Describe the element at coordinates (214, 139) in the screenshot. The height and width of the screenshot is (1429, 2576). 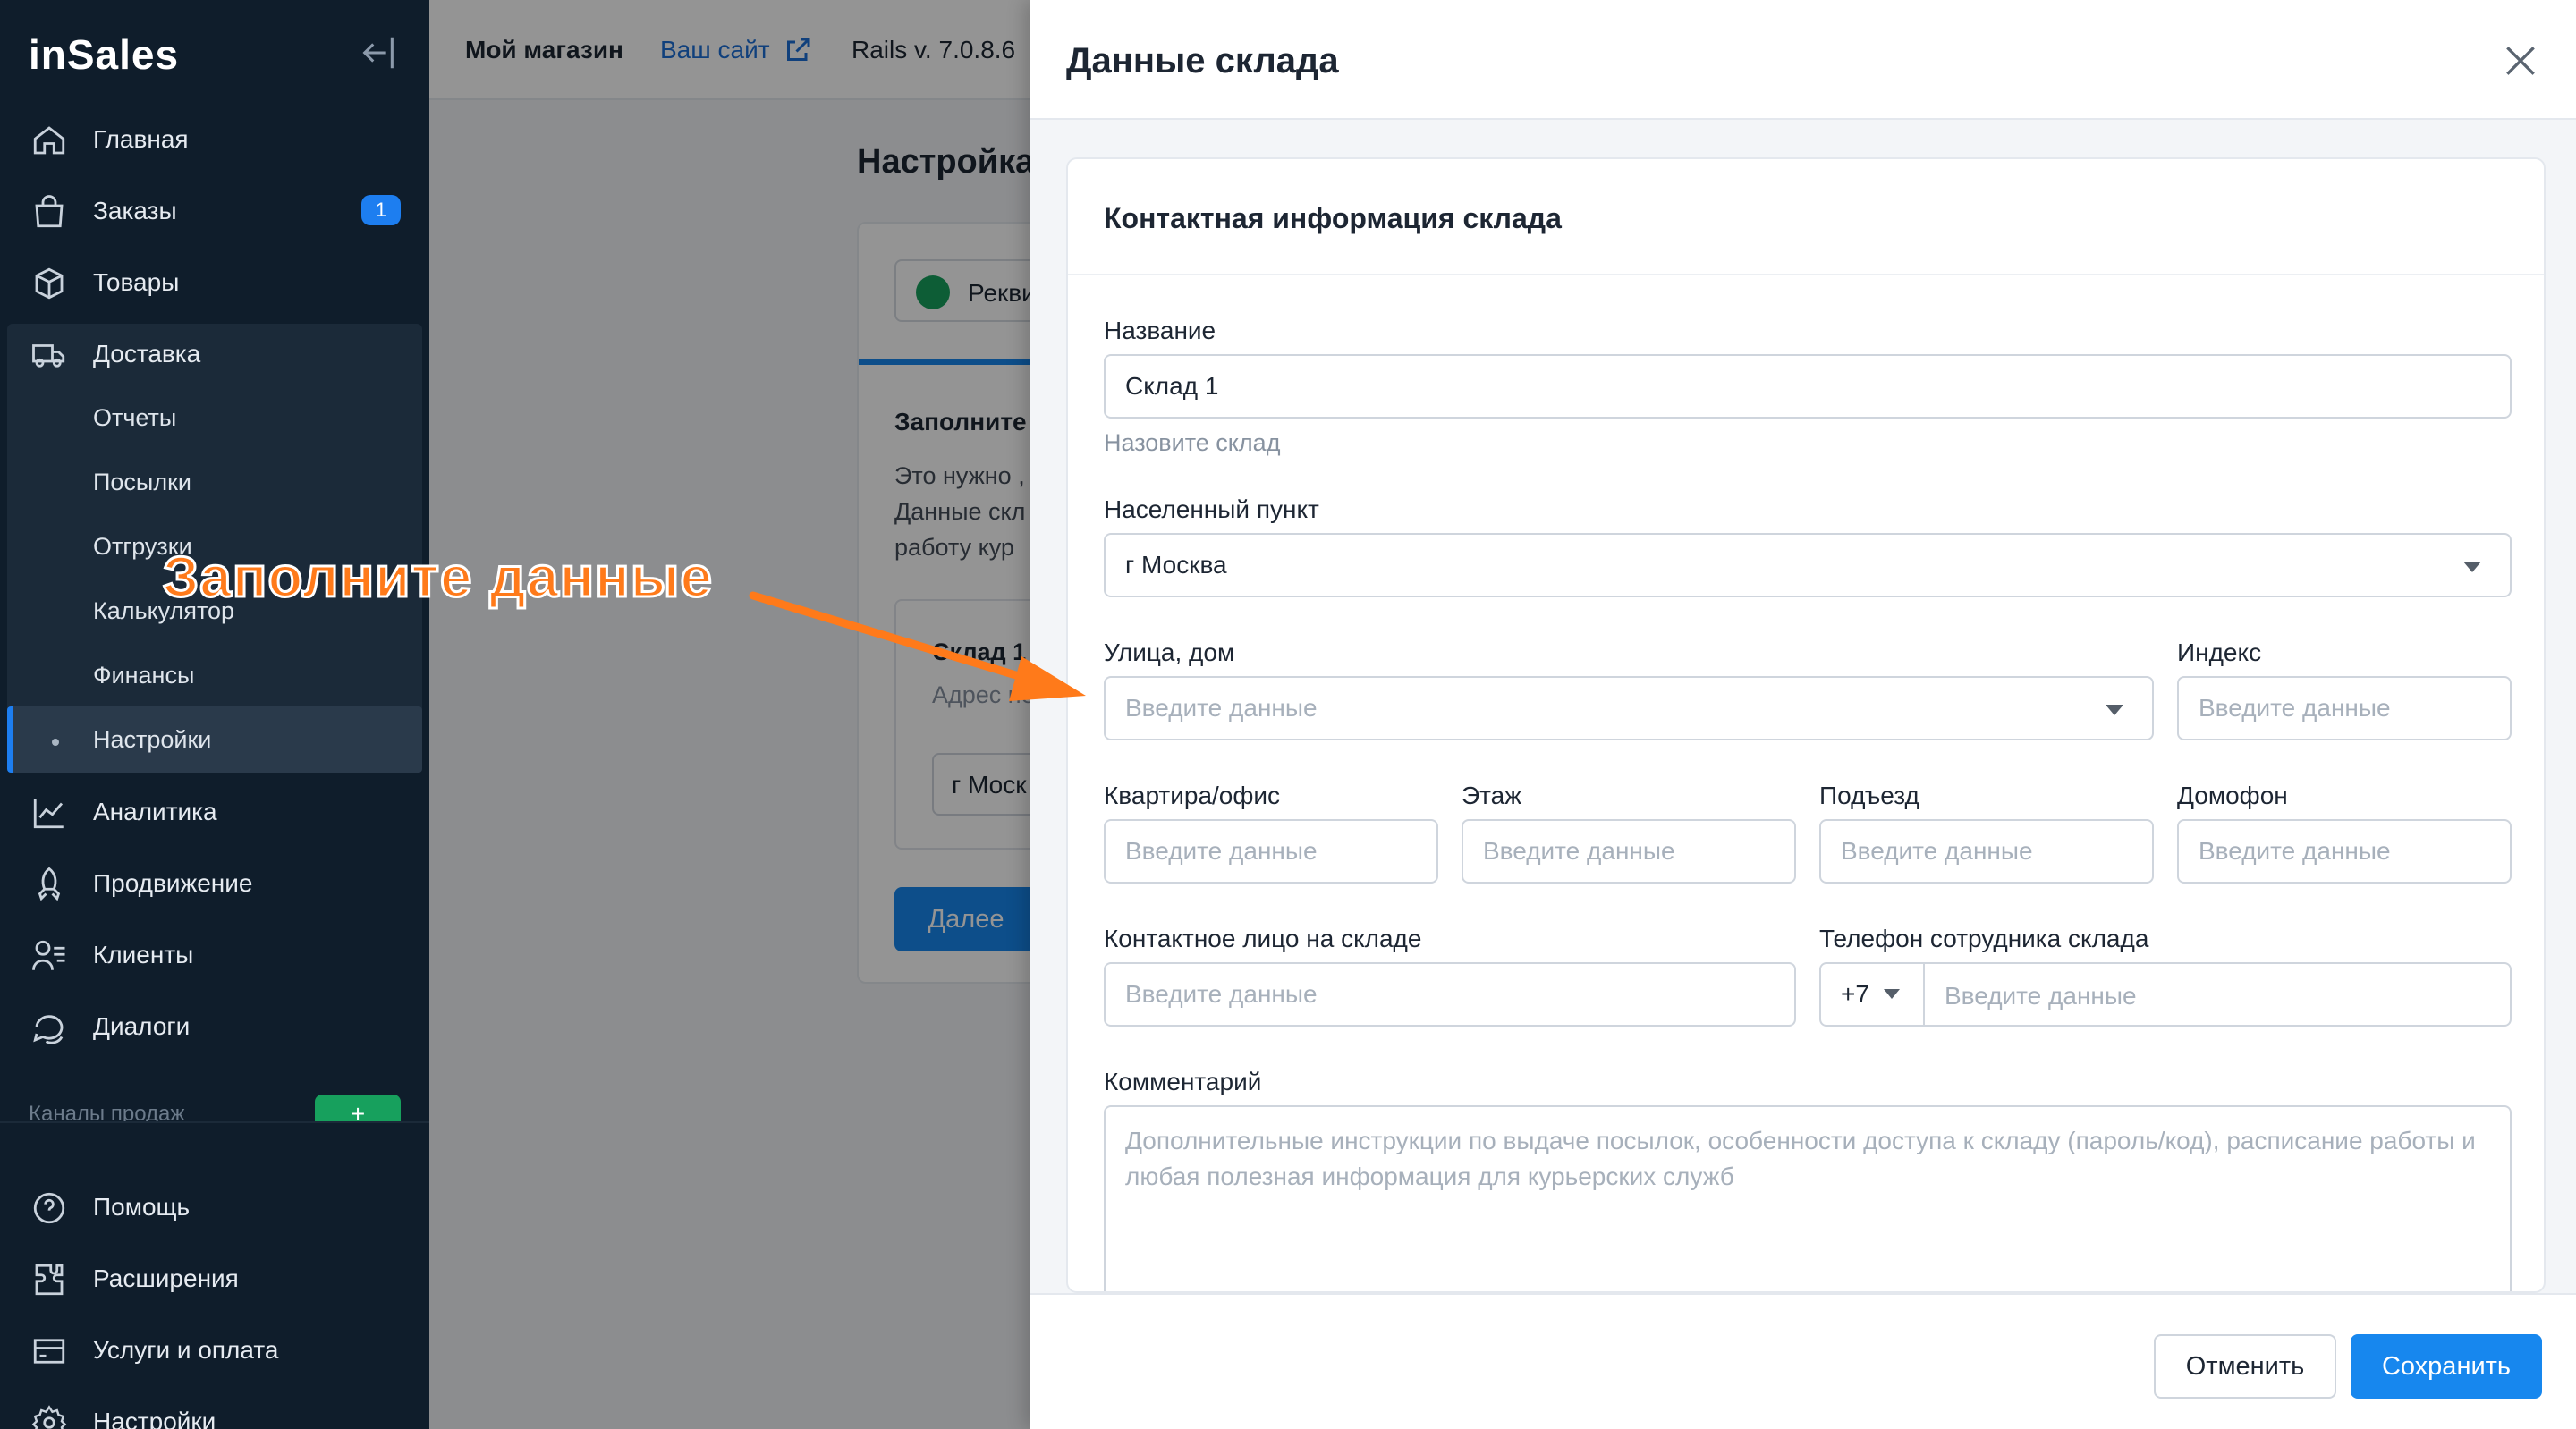
I see `nav-home: Главная` at that location.